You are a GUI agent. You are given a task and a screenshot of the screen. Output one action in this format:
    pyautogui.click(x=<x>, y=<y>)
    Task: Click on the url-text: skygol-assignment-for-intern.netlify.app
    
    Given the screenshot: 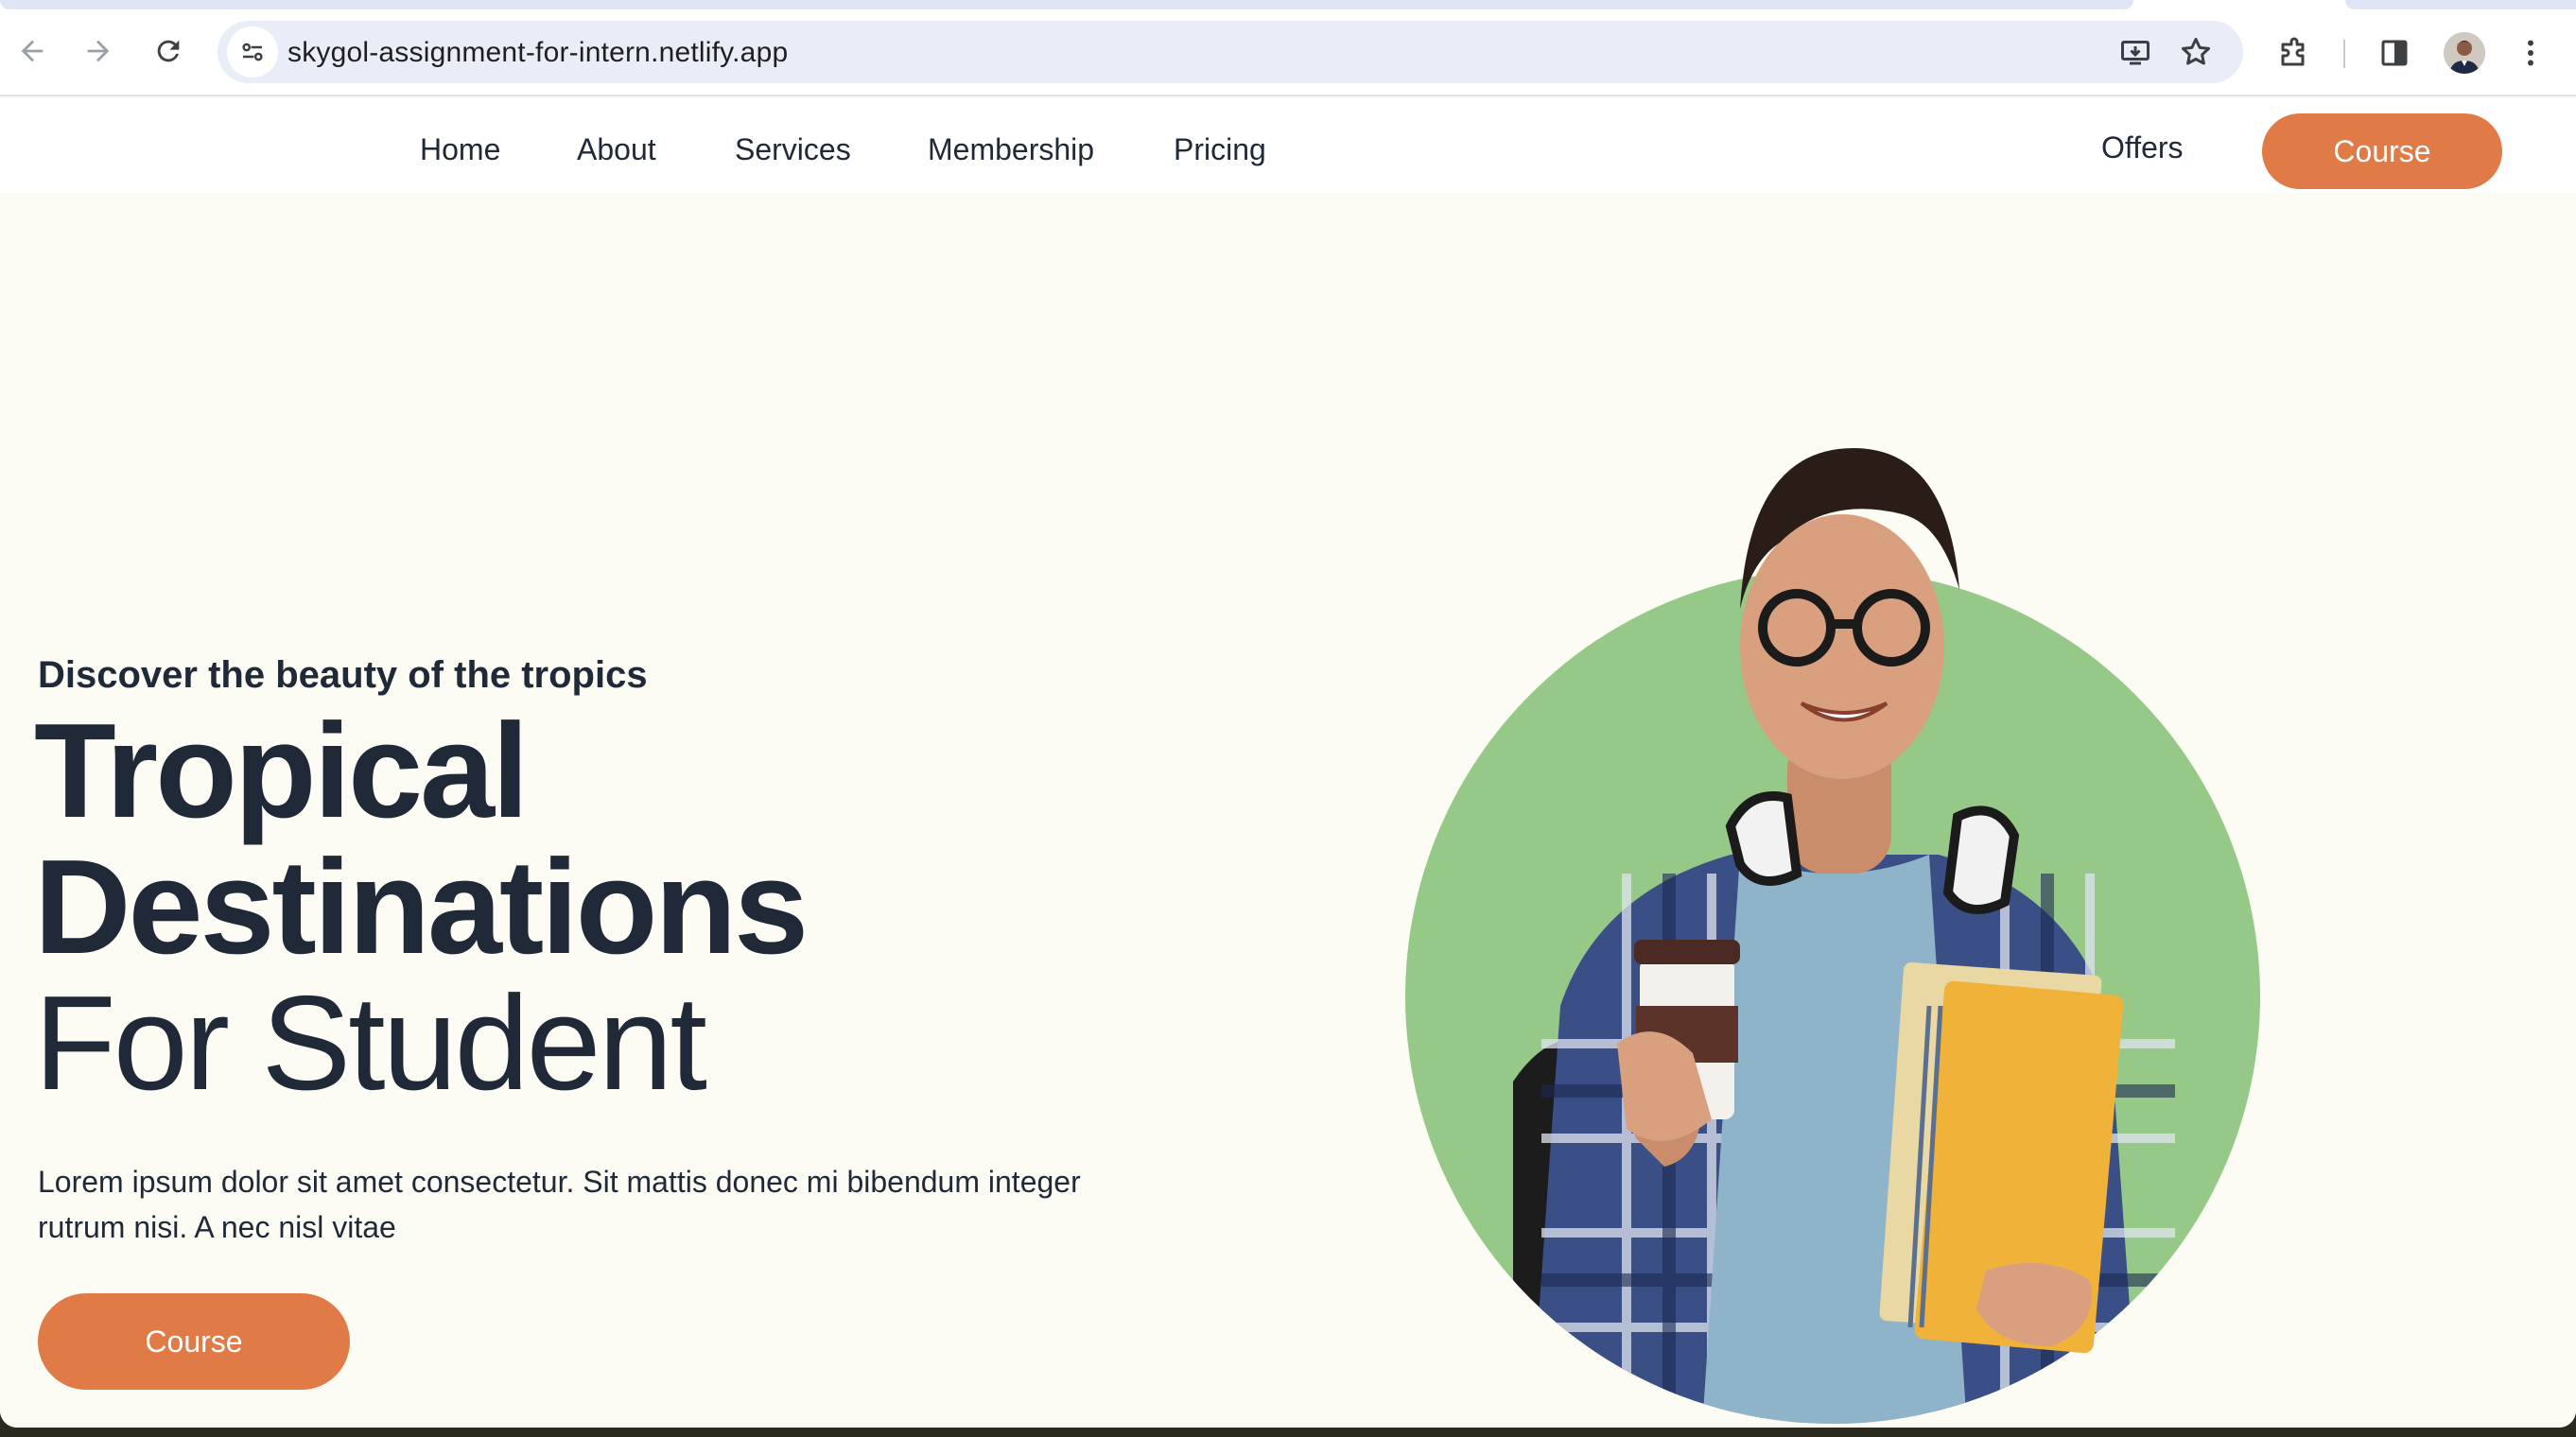 What is the action you would take?
    pyautogui.click(x=537, y=53)
    